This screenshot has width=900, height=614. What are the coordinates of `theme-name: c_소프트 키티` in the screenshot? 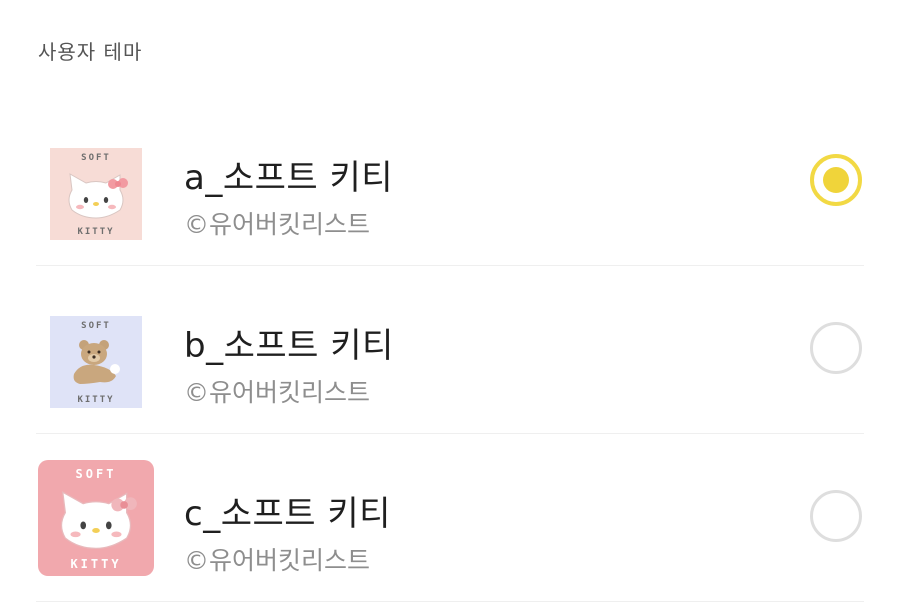 It's located at (287, 514).